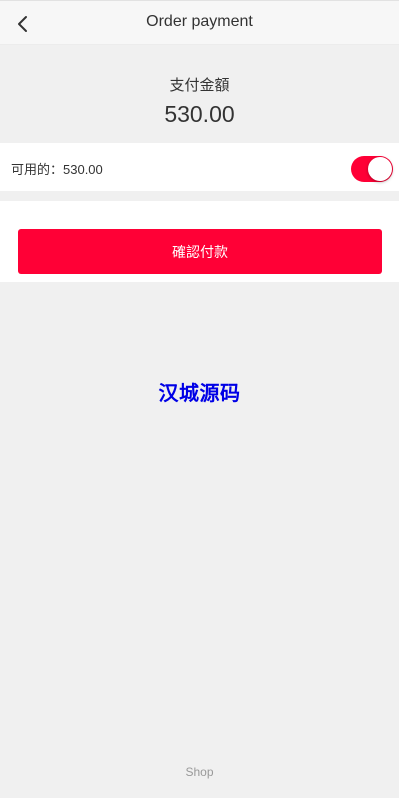 Image resolution: width=399 pixels, height=798 pixels. I want to click on use-balance-toggle, so click(372, 169).